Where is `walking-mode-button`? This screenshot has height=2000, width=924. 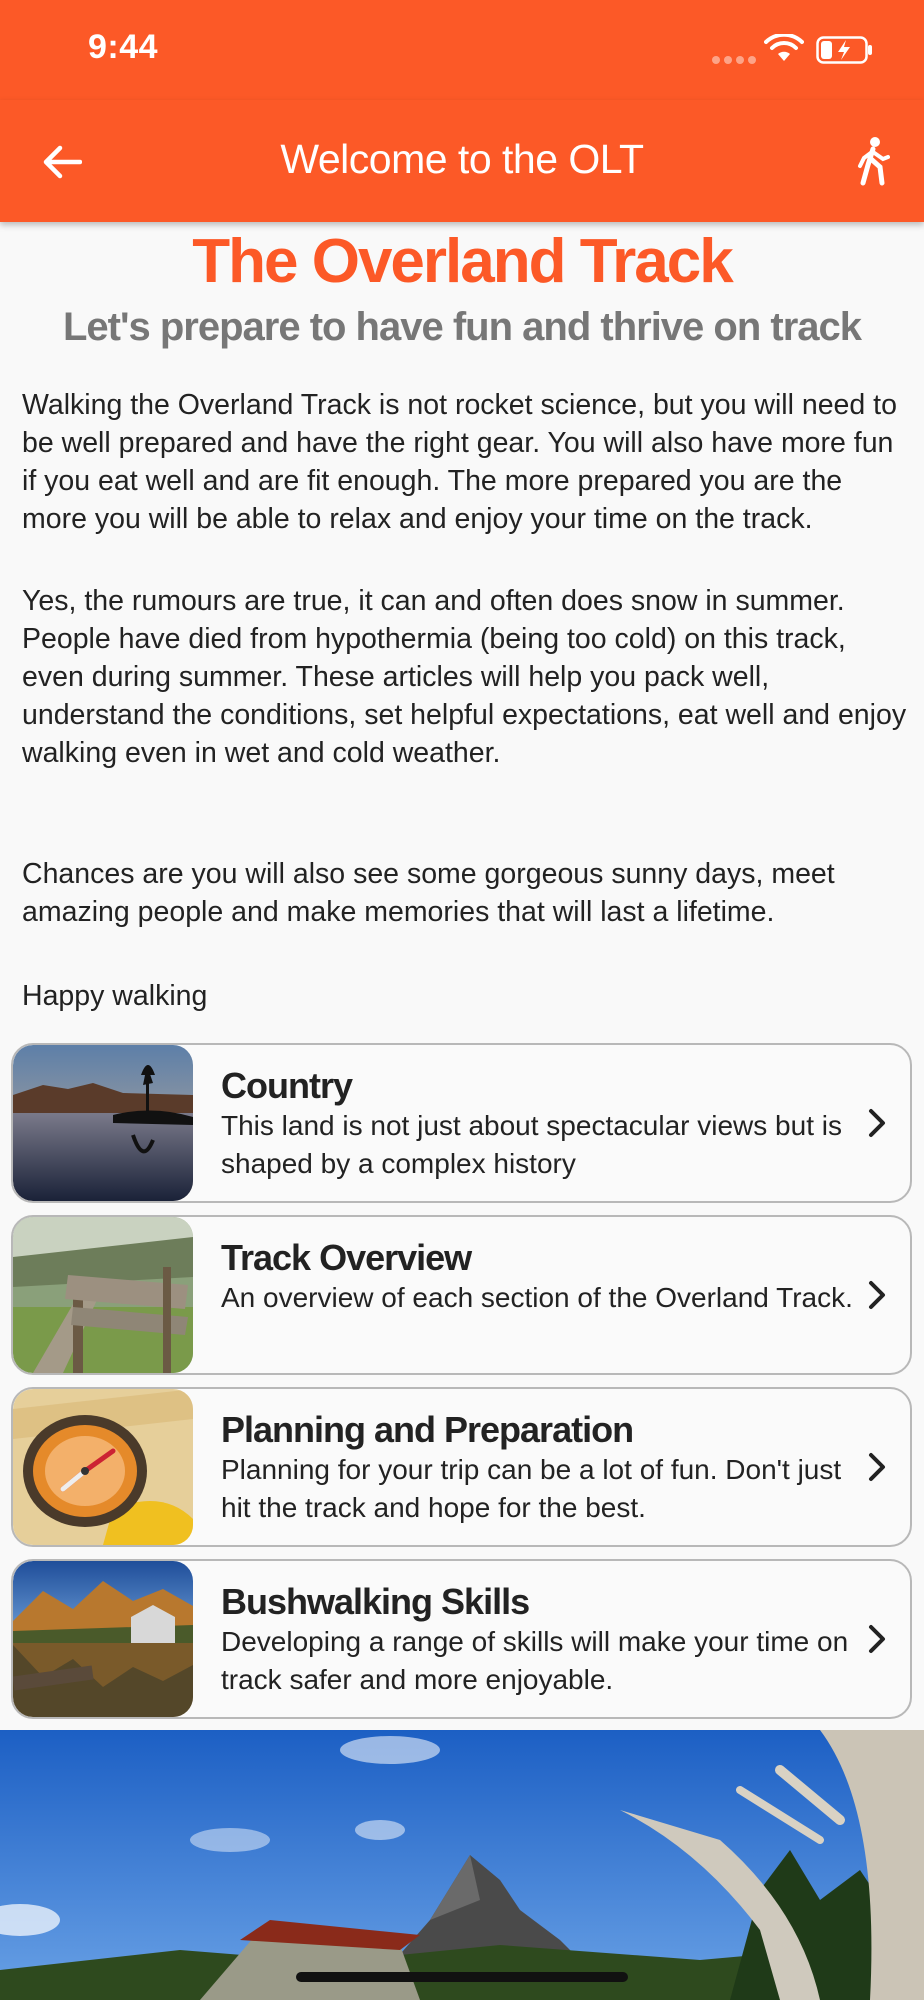
walking-mode-button is located at coordinates (873, 162).